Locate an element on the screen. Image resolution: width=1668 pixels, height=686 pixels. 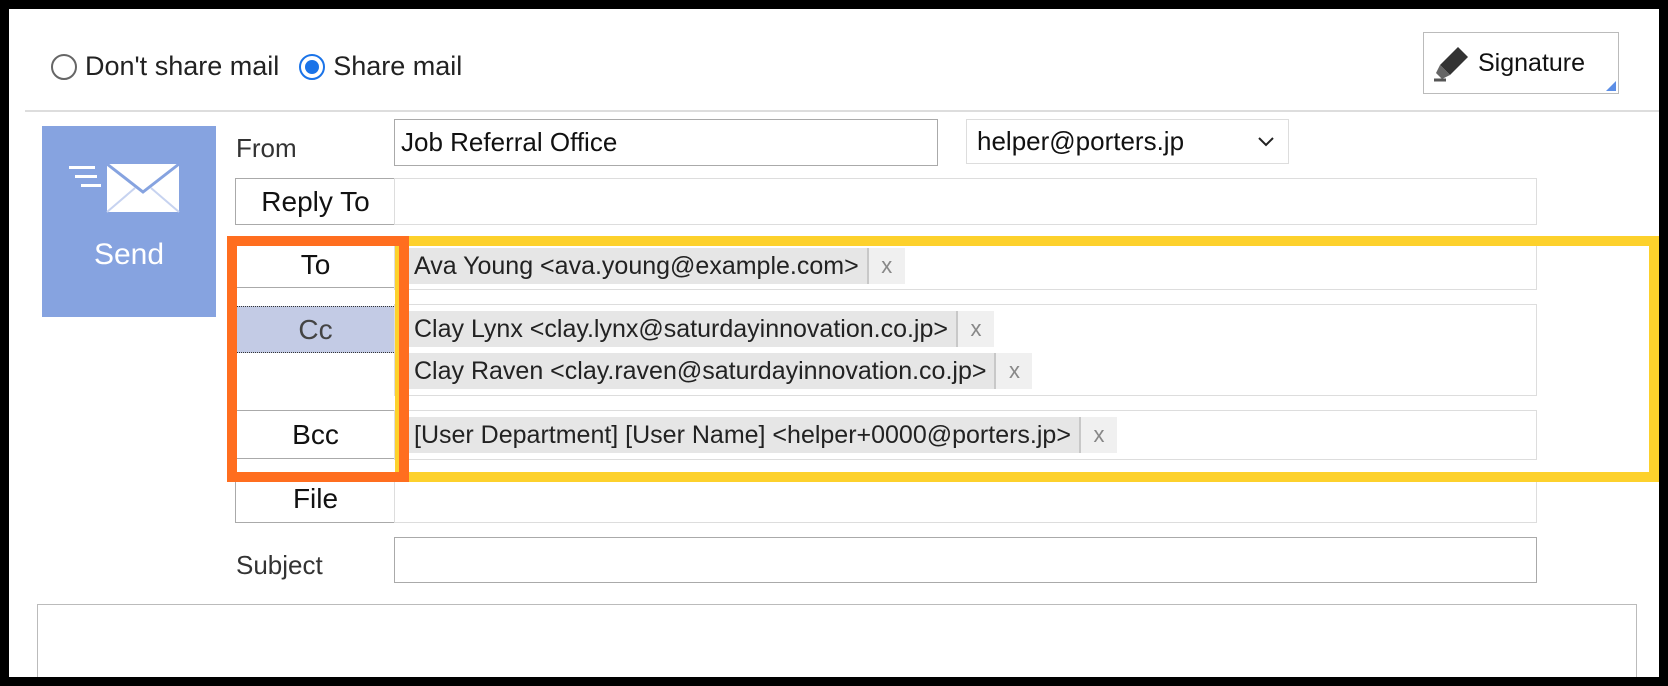
subject-label: Subject is located at coordinates (279, 565).